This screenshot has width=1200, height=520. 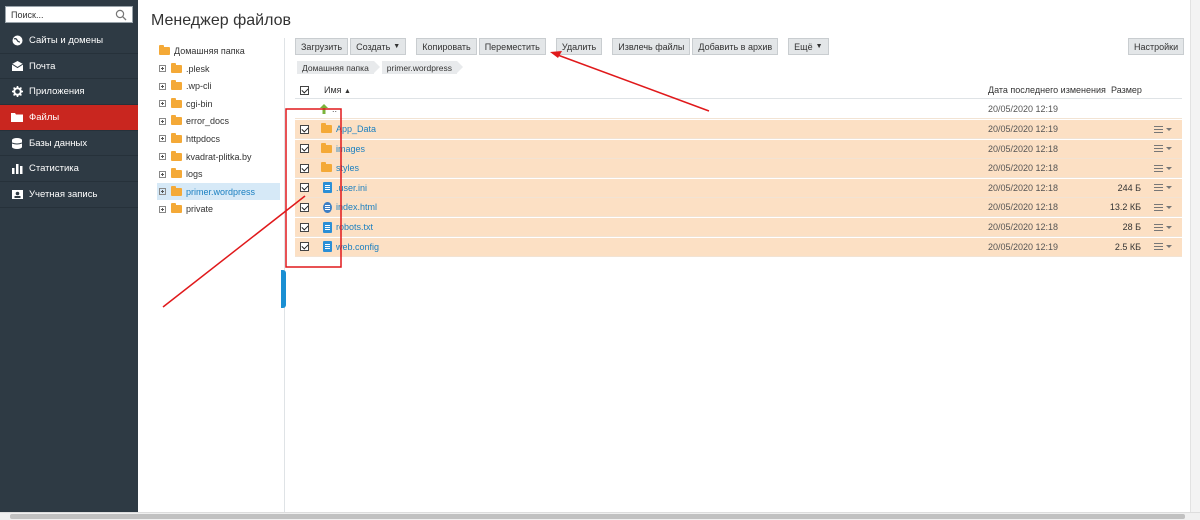 I want to click on nav-item-apps: Приложения, so click(x=69, y=92).